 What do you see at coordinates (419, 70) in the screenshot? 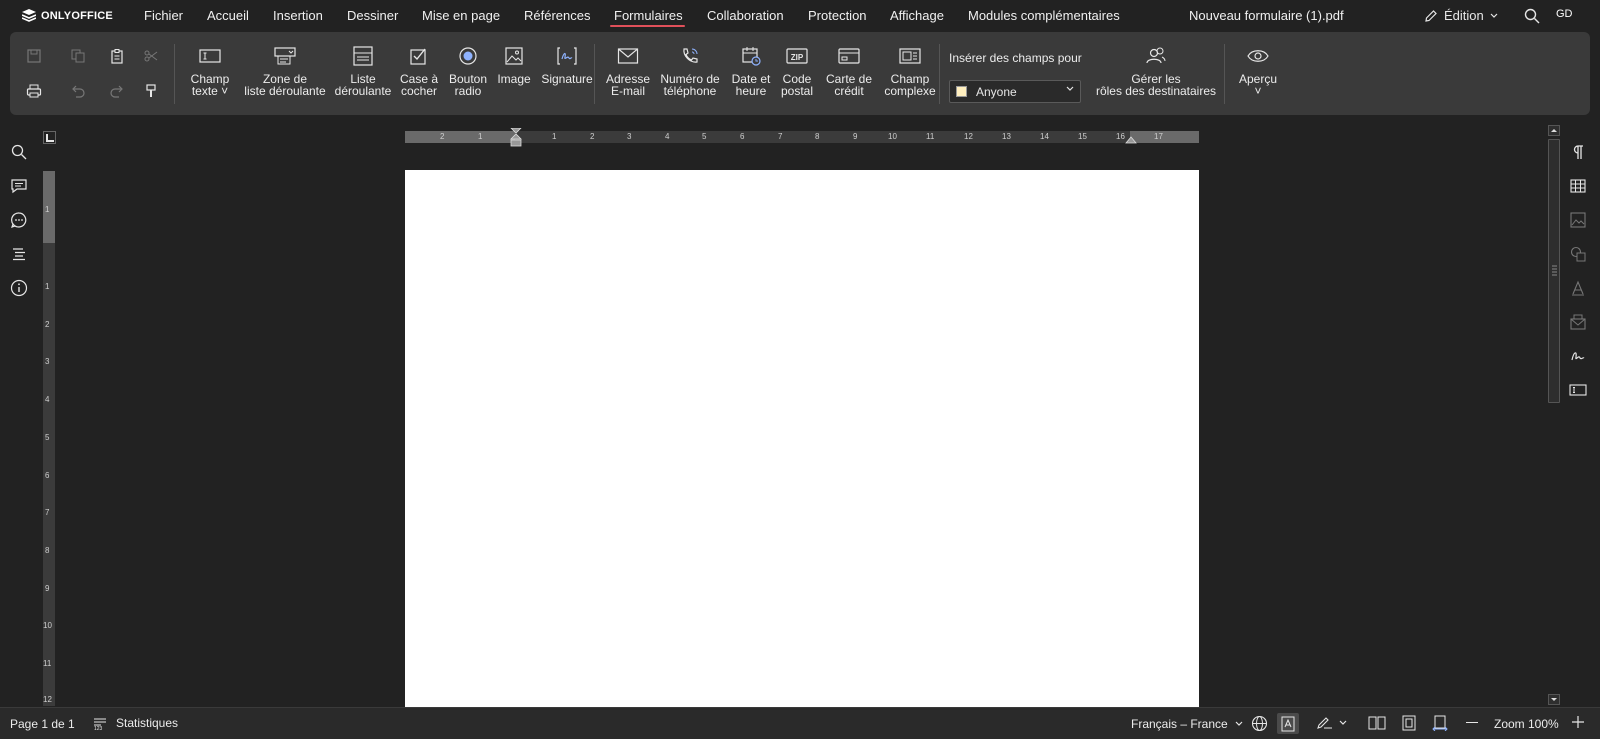
I see `checkbox-button: Case à cocher` at bounding box center [419, 70].